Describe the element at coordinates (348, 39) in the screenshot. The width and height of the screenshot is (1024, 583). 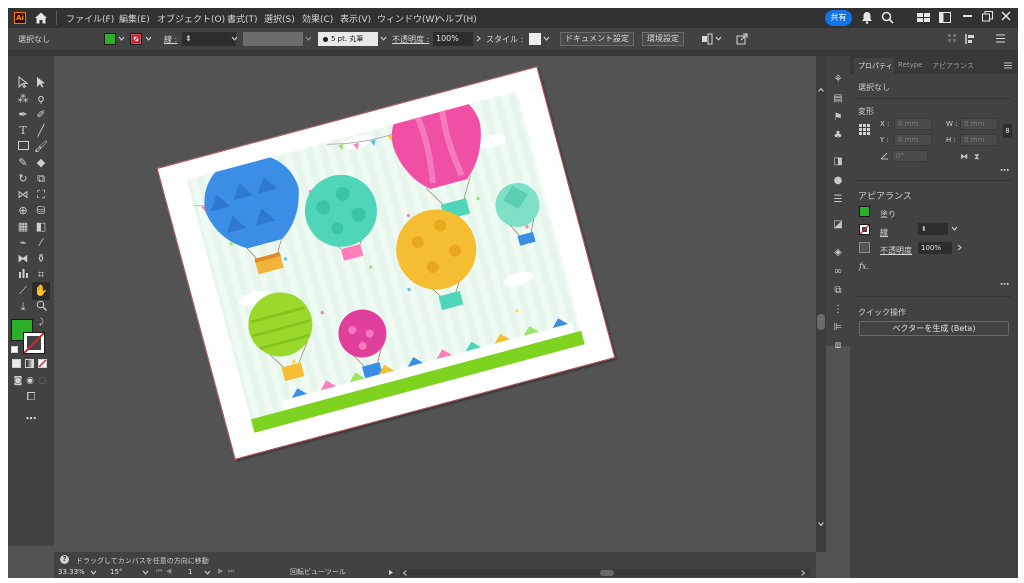
I see `brush-definition-dropdown: 5 pt. 丸筆` at that location.